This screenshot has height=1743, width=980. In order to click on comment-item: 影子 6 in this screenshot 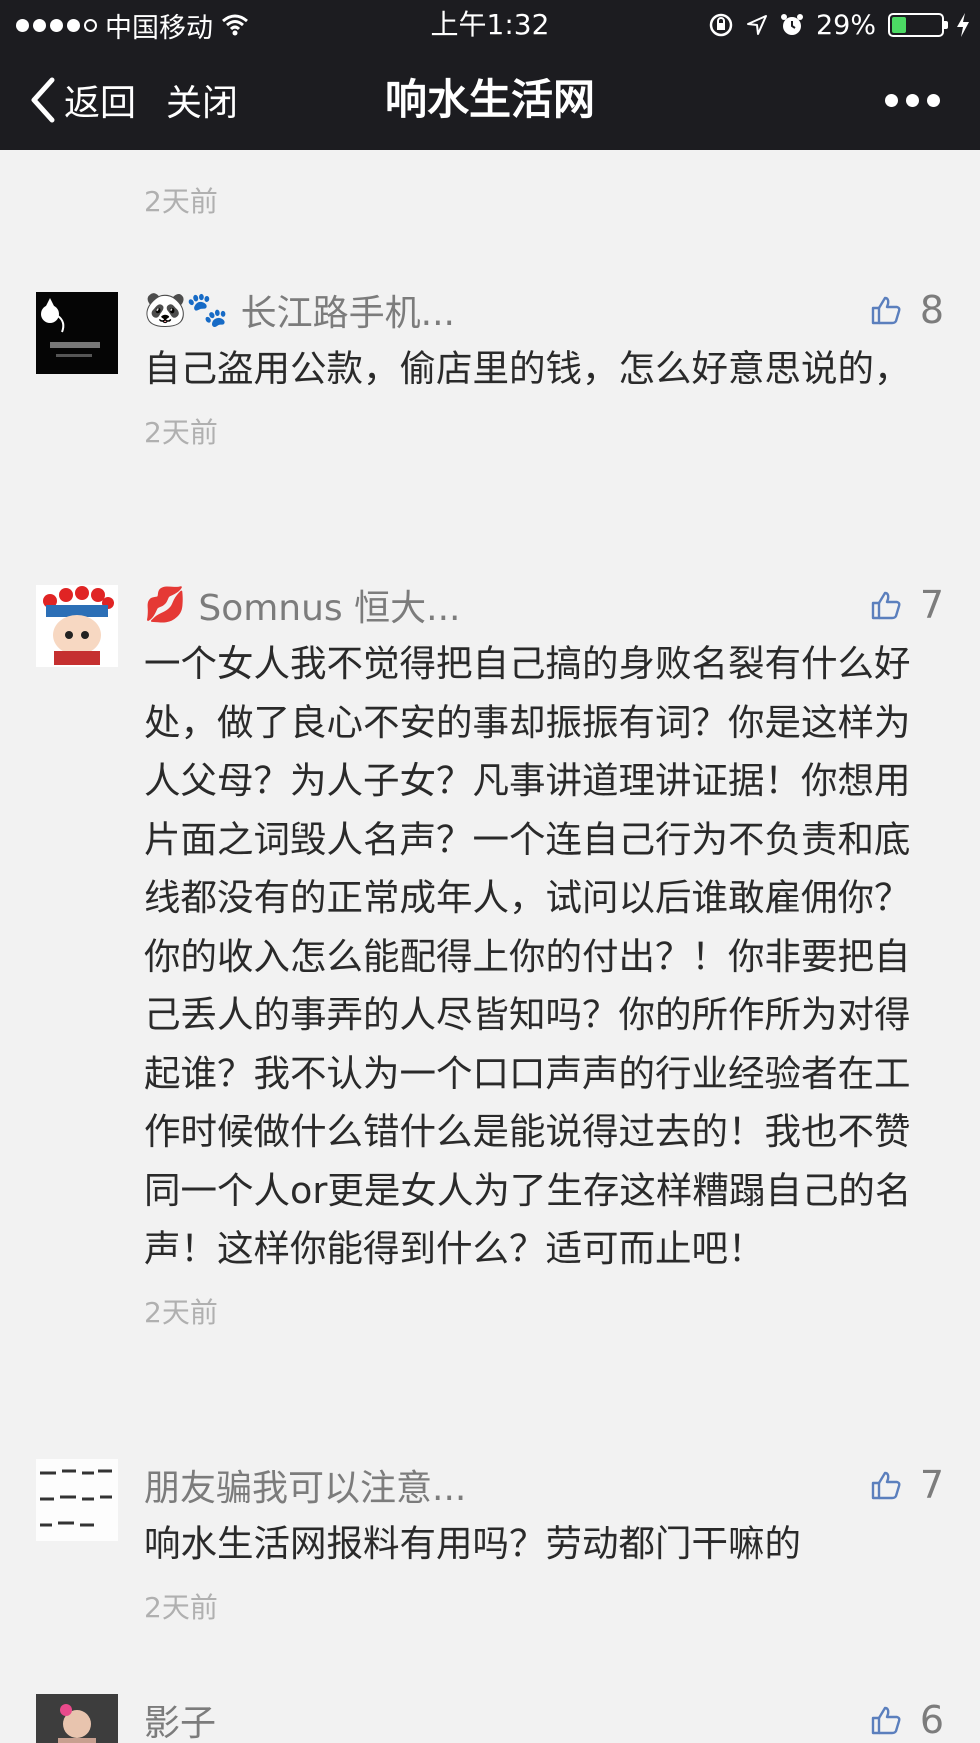, I will do `click(490, 1716)`.